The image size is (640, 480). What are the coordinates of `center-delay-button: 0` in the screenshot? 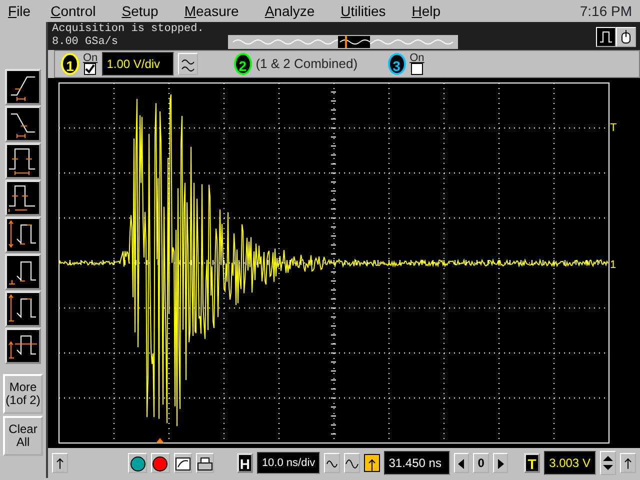 It's located at (481, 463).